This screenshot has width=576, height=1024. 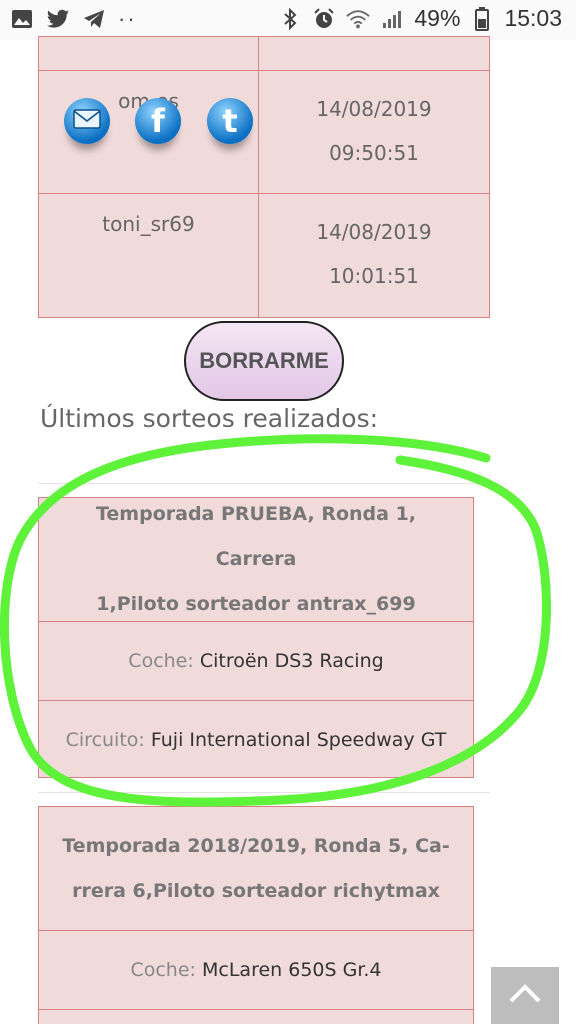 I want to click on twitter-share-button: t, so click(x=230, y=121).